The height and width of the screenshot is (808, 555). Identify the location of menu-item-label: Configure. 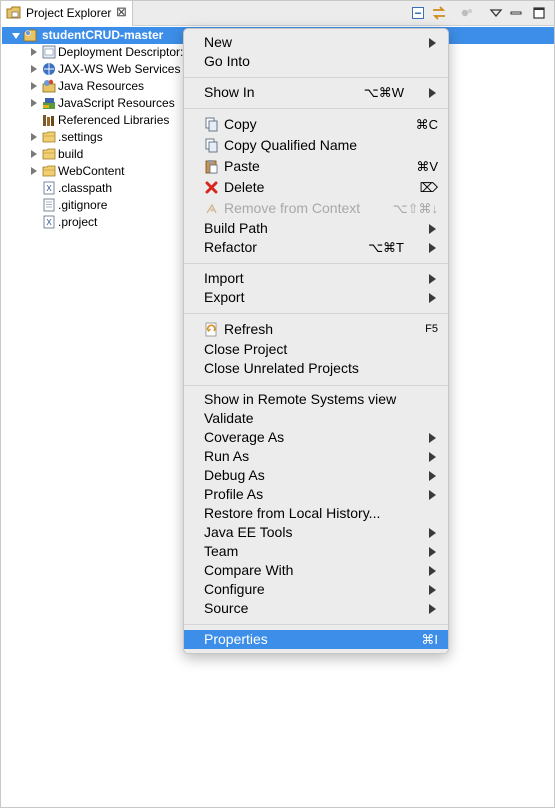
(234, 589).